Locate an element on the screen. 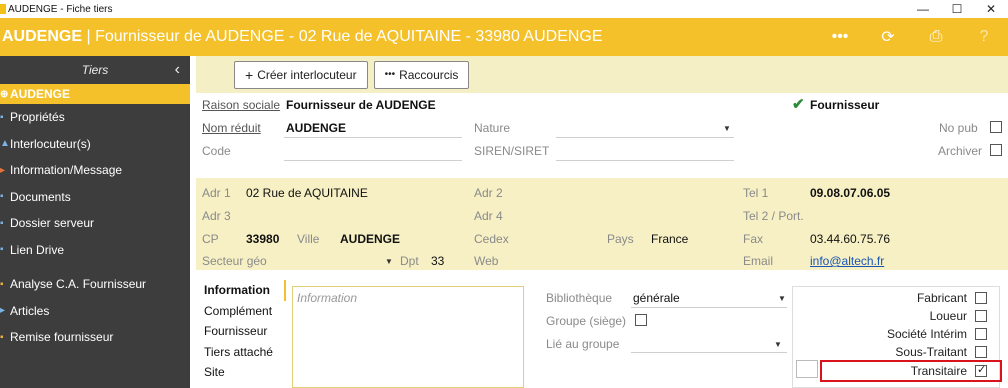  fax-label: Fax is located at coordinates (753, 239).